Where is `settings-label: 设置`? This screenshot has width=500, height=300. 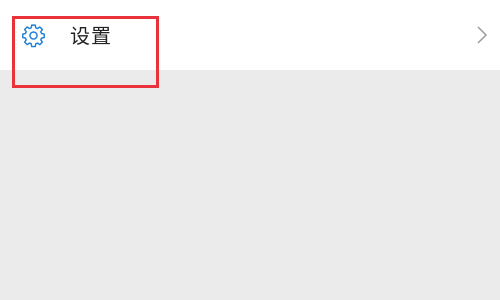
settings-label: 设置 is located at coordinates (91, 36).